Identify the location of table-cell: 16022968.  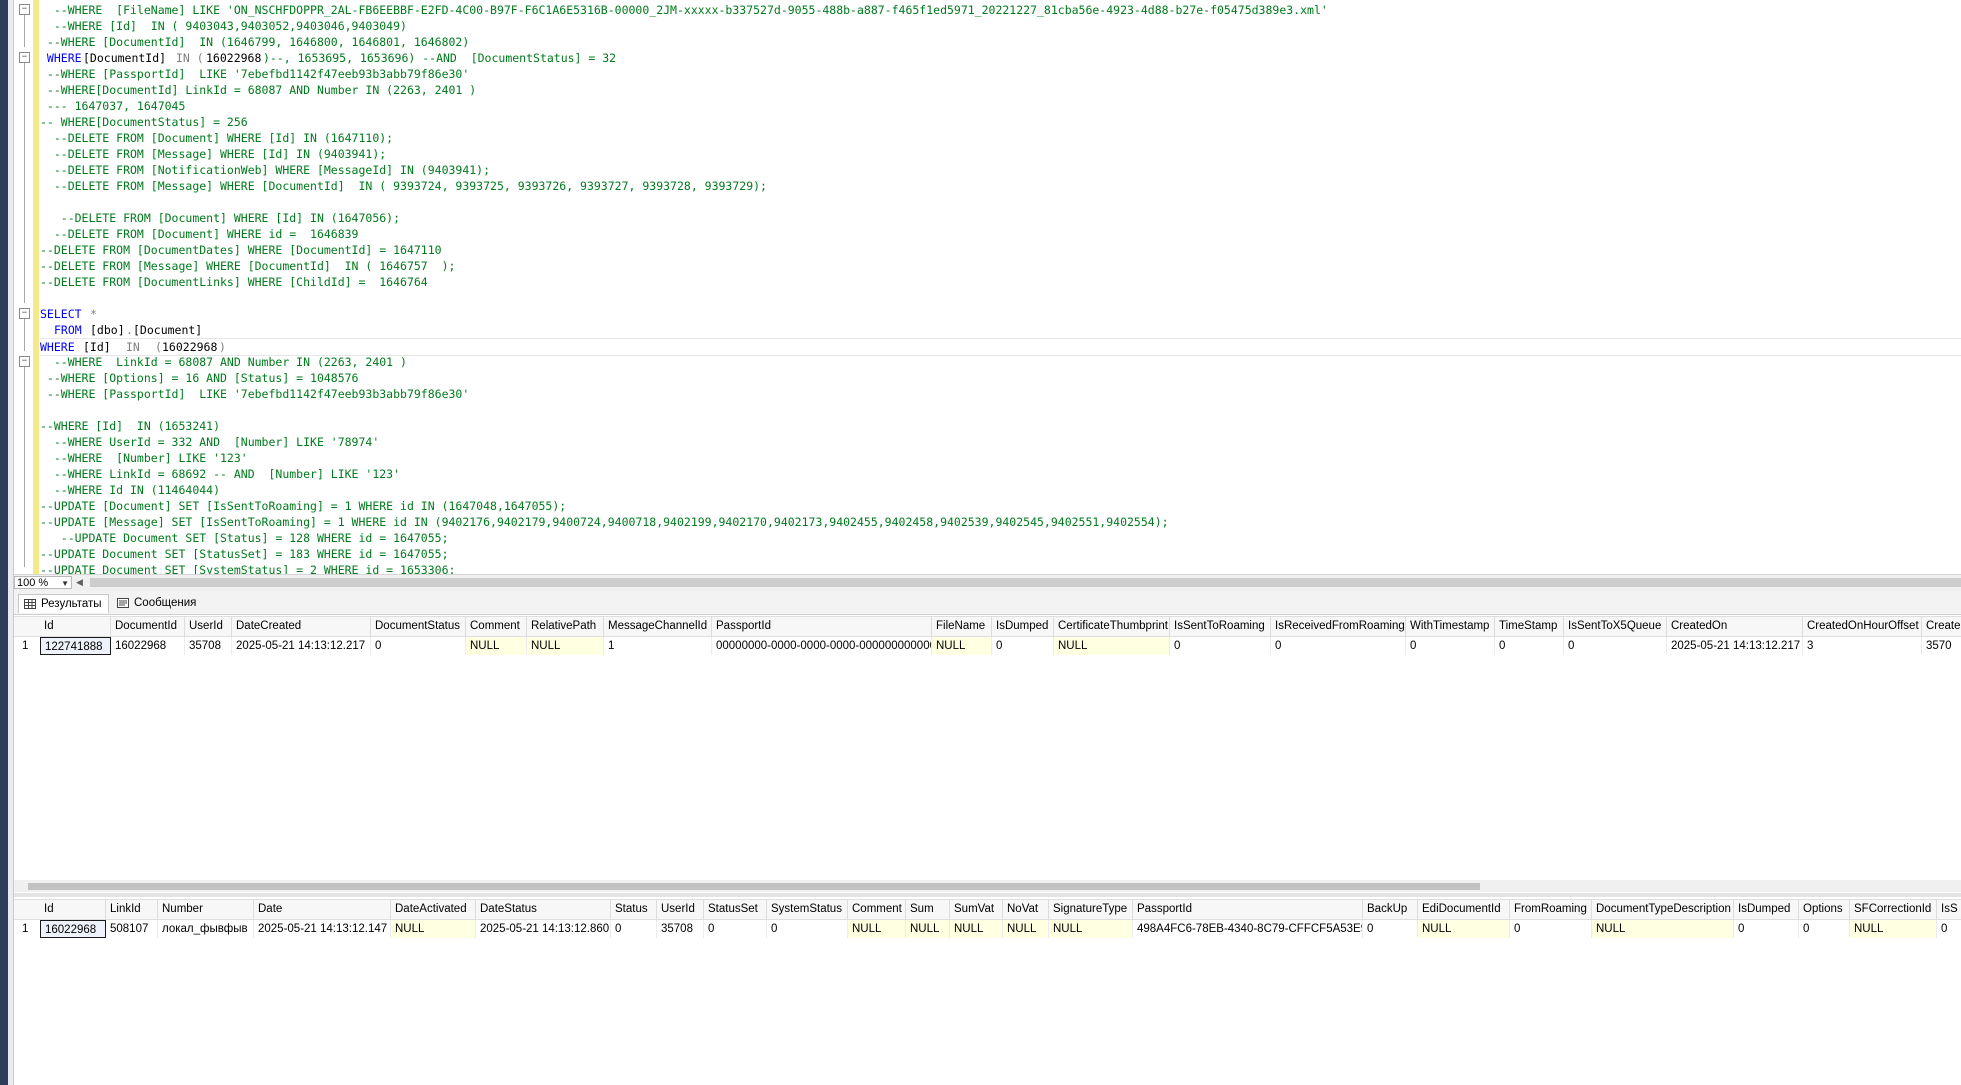
(148, 646).